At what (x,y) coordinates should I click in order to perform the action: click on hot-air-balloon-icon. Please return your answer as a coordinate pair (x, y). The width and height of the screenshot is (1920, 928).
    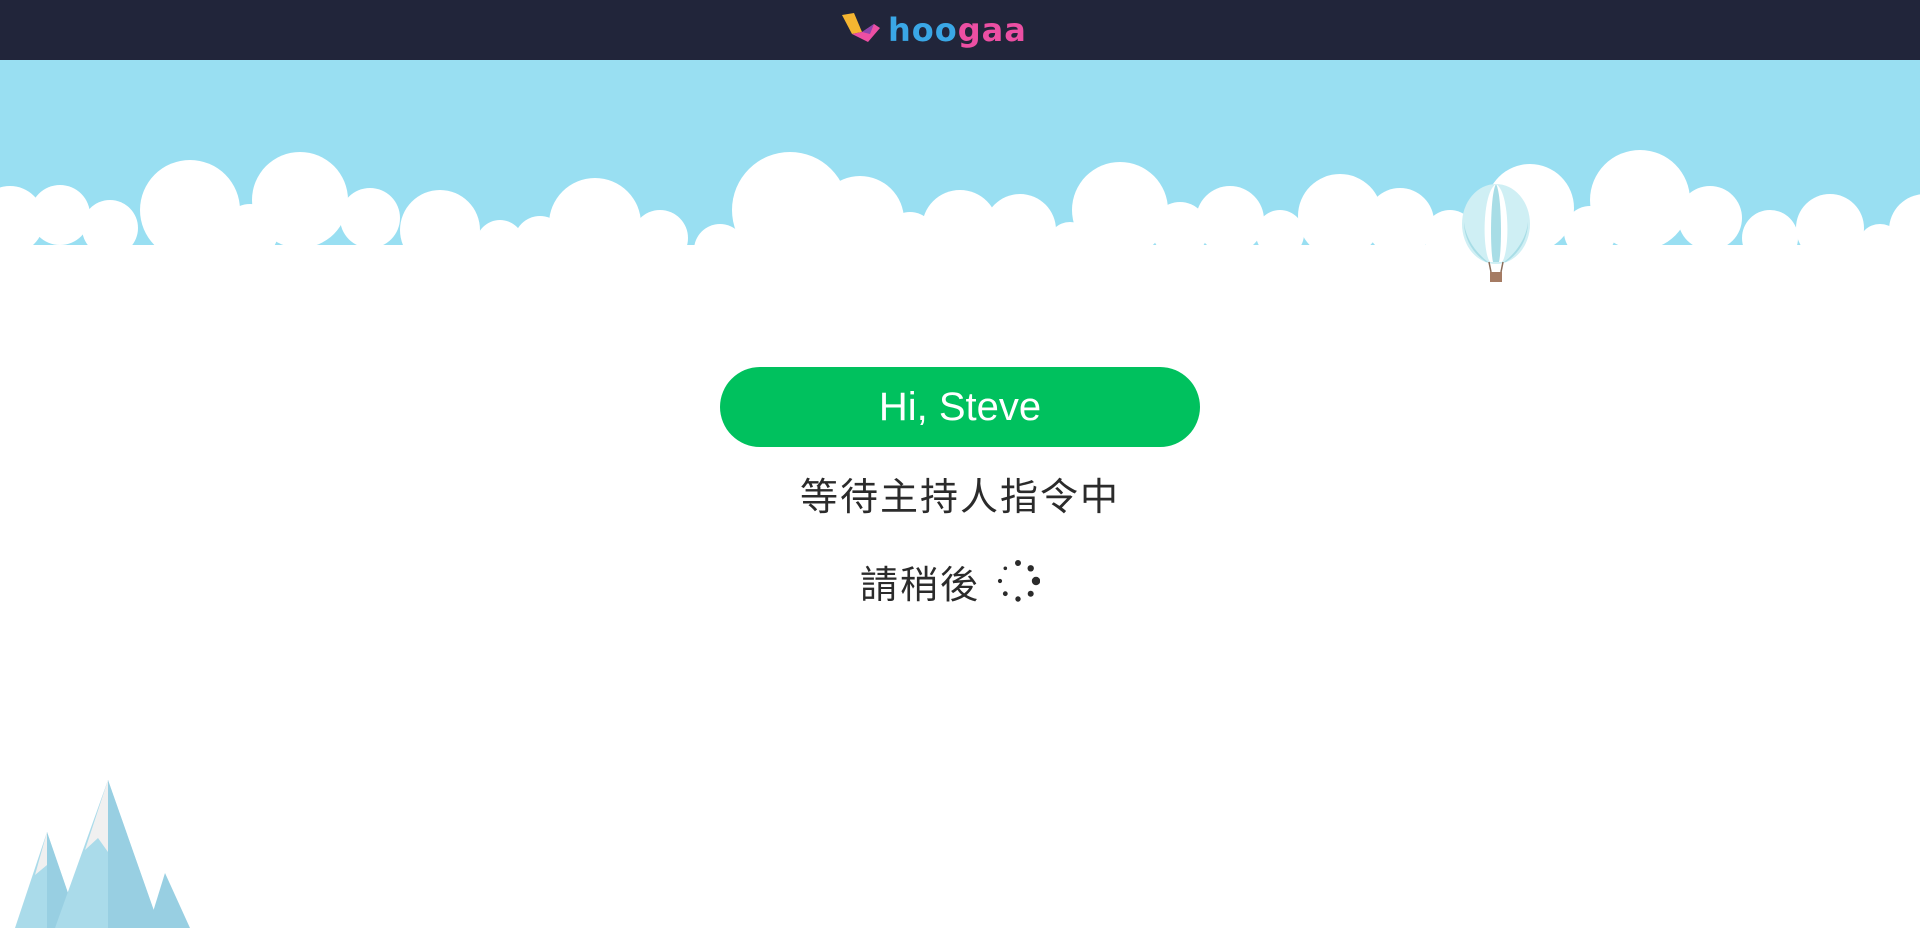
    Looking at the image, I should click on (1496, 233).